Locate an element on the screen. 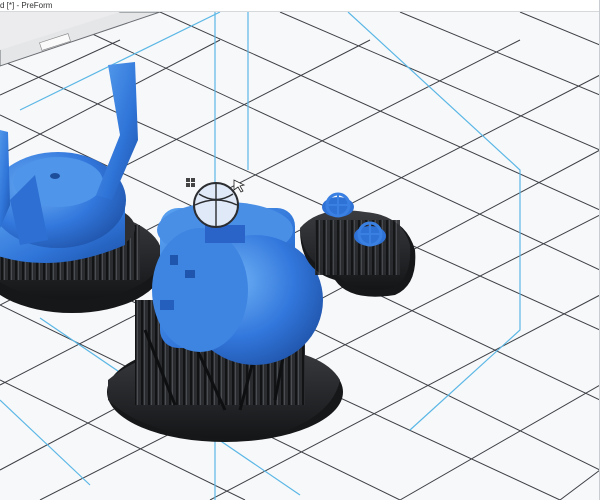 This screenshot has height=500, width=600. claw-dome-part is located at coordinates (82, 187).